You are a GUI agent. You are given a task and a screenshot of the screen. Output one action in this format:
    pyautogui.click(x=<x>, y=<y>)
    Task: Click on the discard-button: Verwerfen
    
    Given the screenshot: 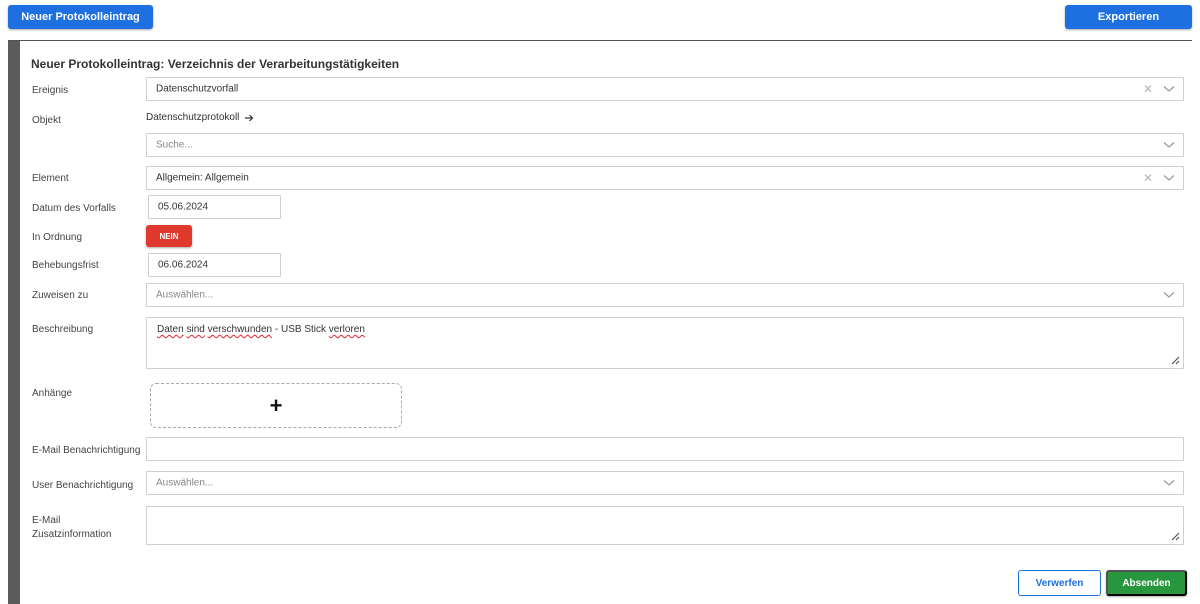 What is the action you would take?
    pyautogui.click(x=1059, y=583)
    